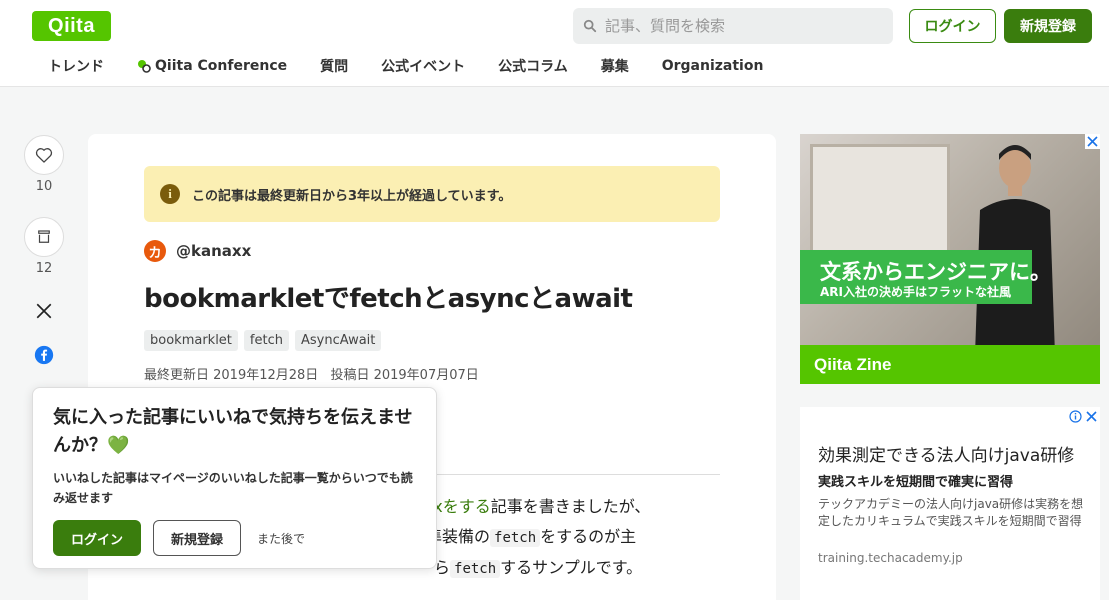  I want to click on author-link: カ @kanaxx, so click(197, 251).